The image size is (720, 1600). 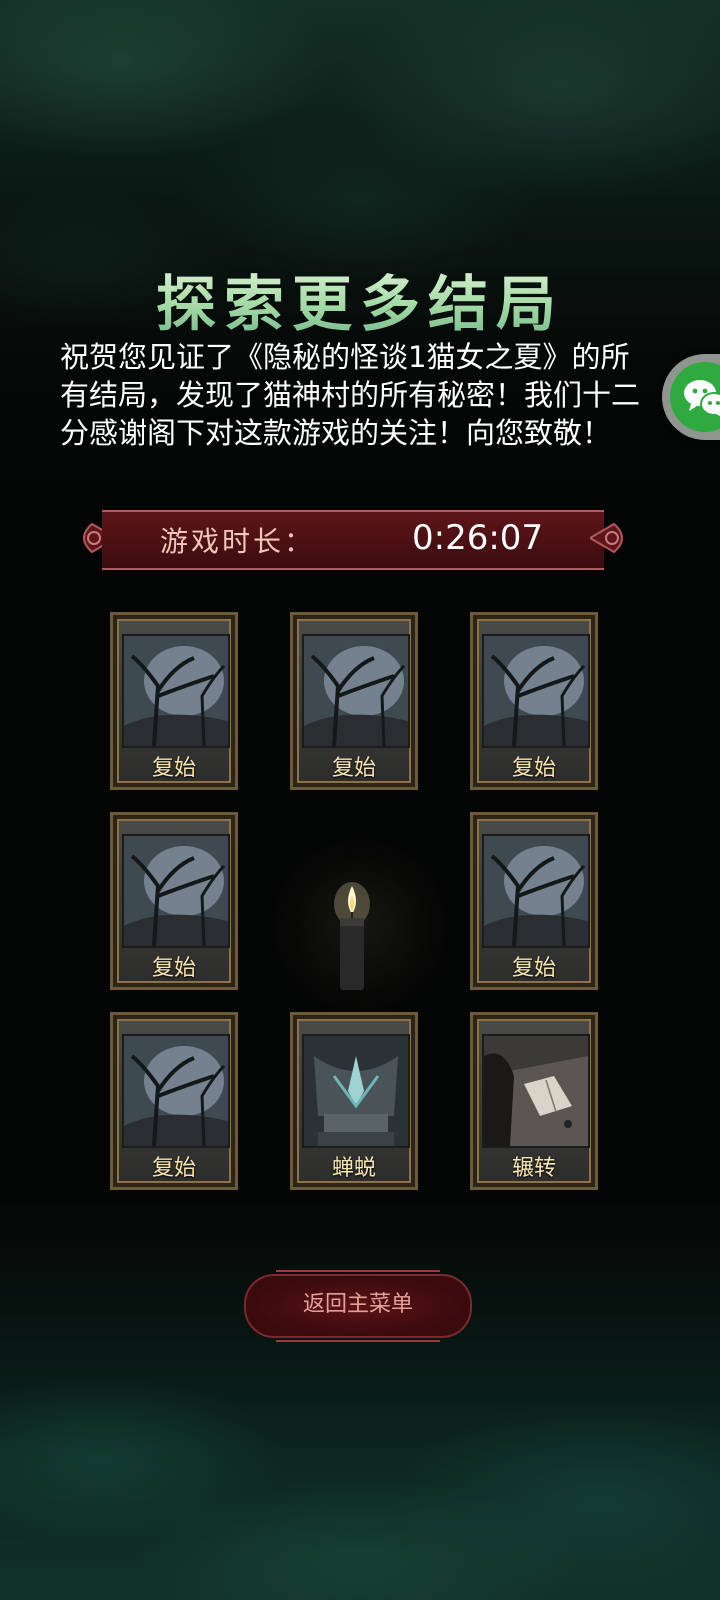 I want to click on ending-card: 蝉蜕, so click(x=354, y=1101).